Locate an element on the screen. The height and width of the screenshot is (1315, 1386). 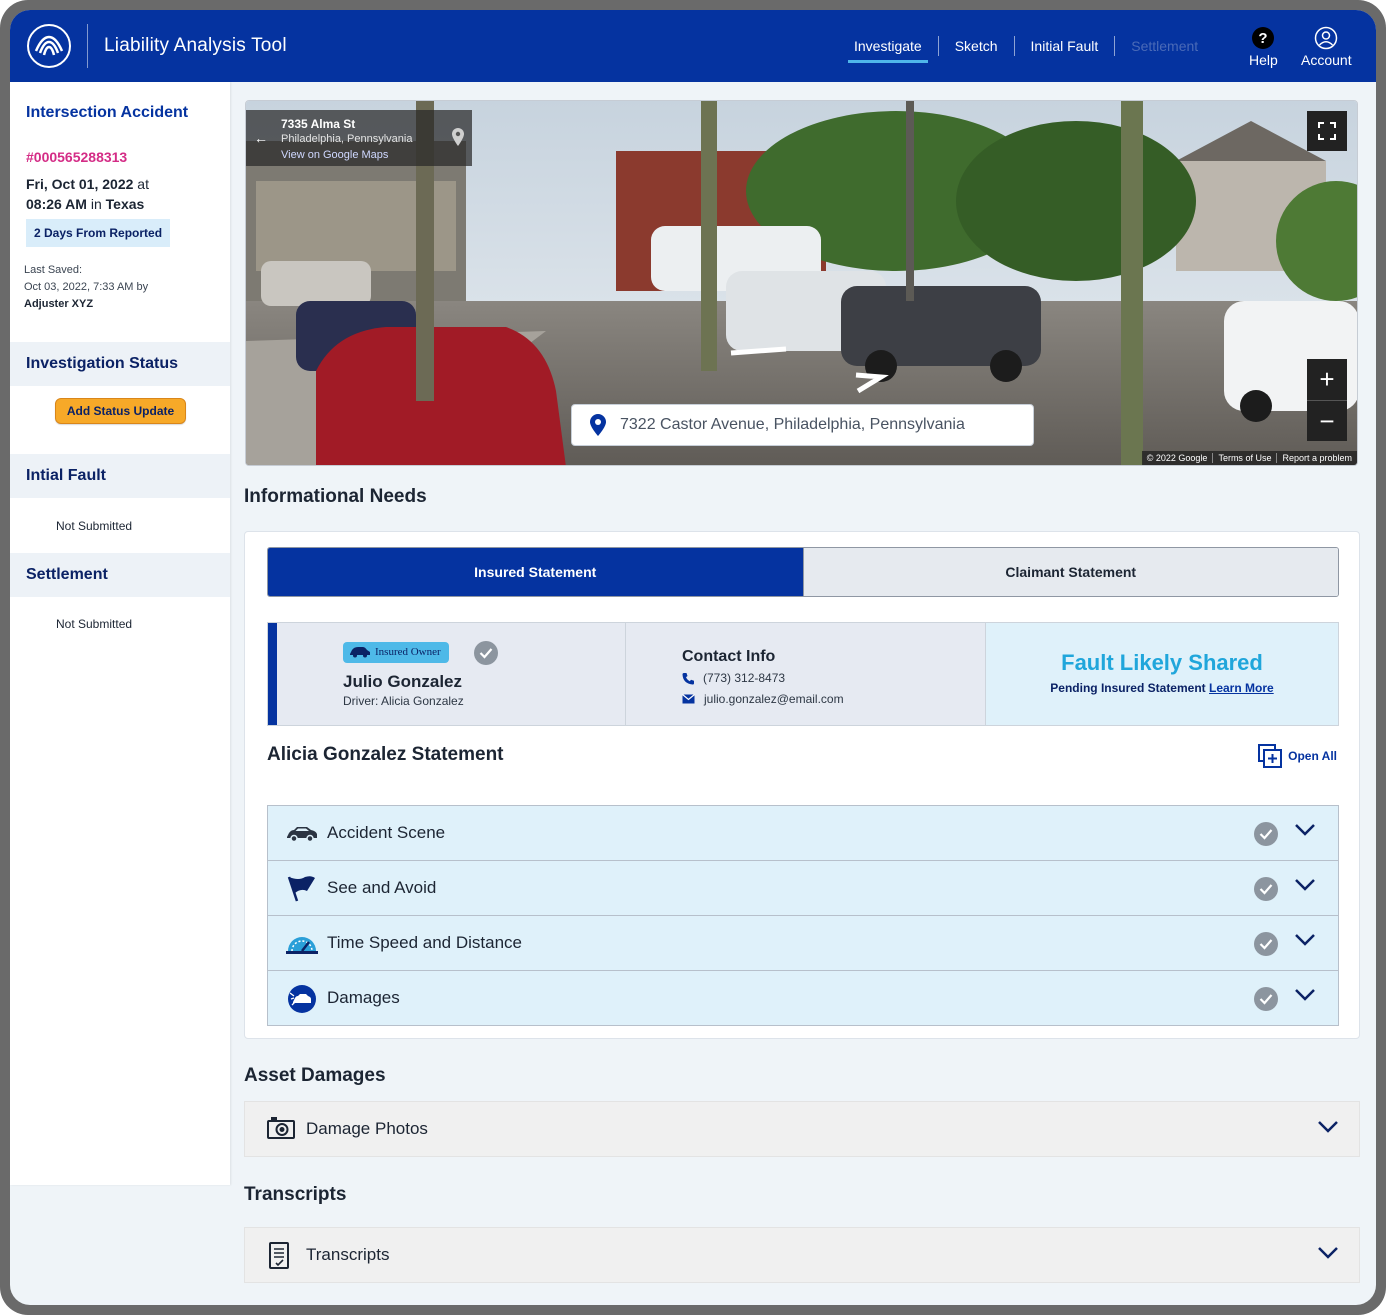
nav-sketch: Sketch is located at coordinates (976, 46).